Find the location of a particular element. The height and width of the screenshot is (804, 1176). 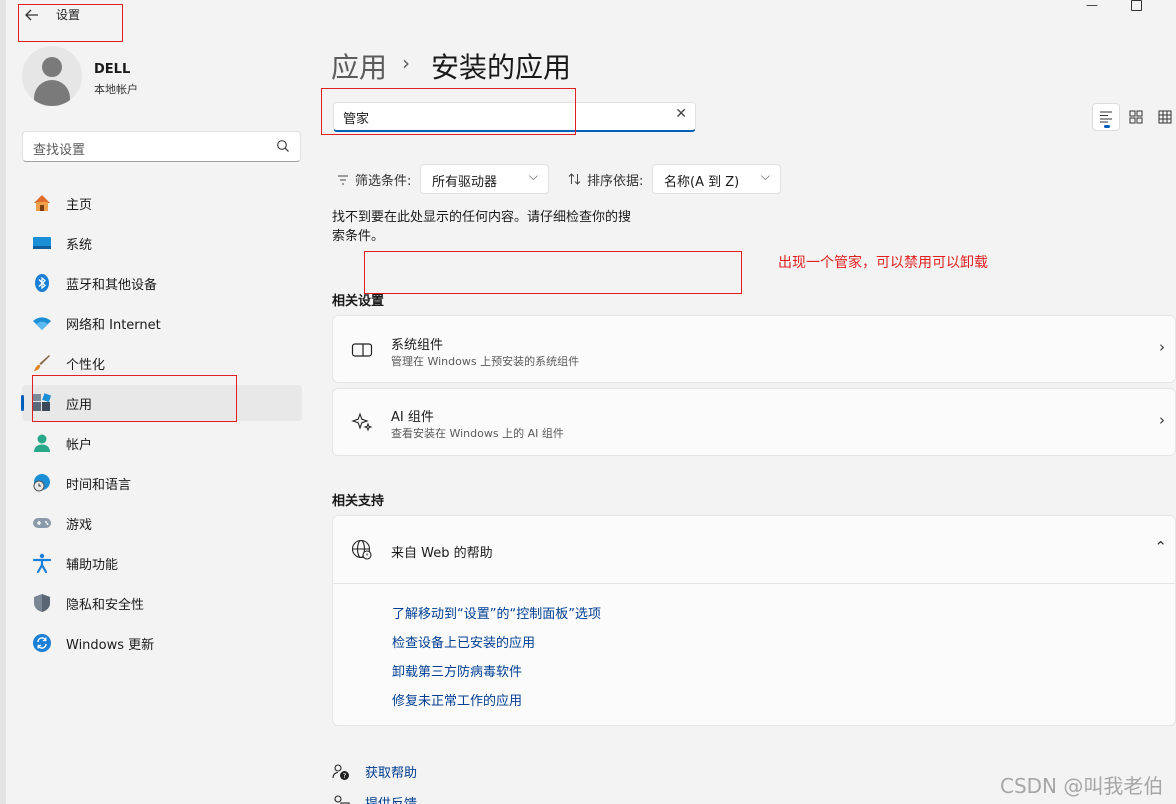

system-components-icon is located at coordinates (362, 350).